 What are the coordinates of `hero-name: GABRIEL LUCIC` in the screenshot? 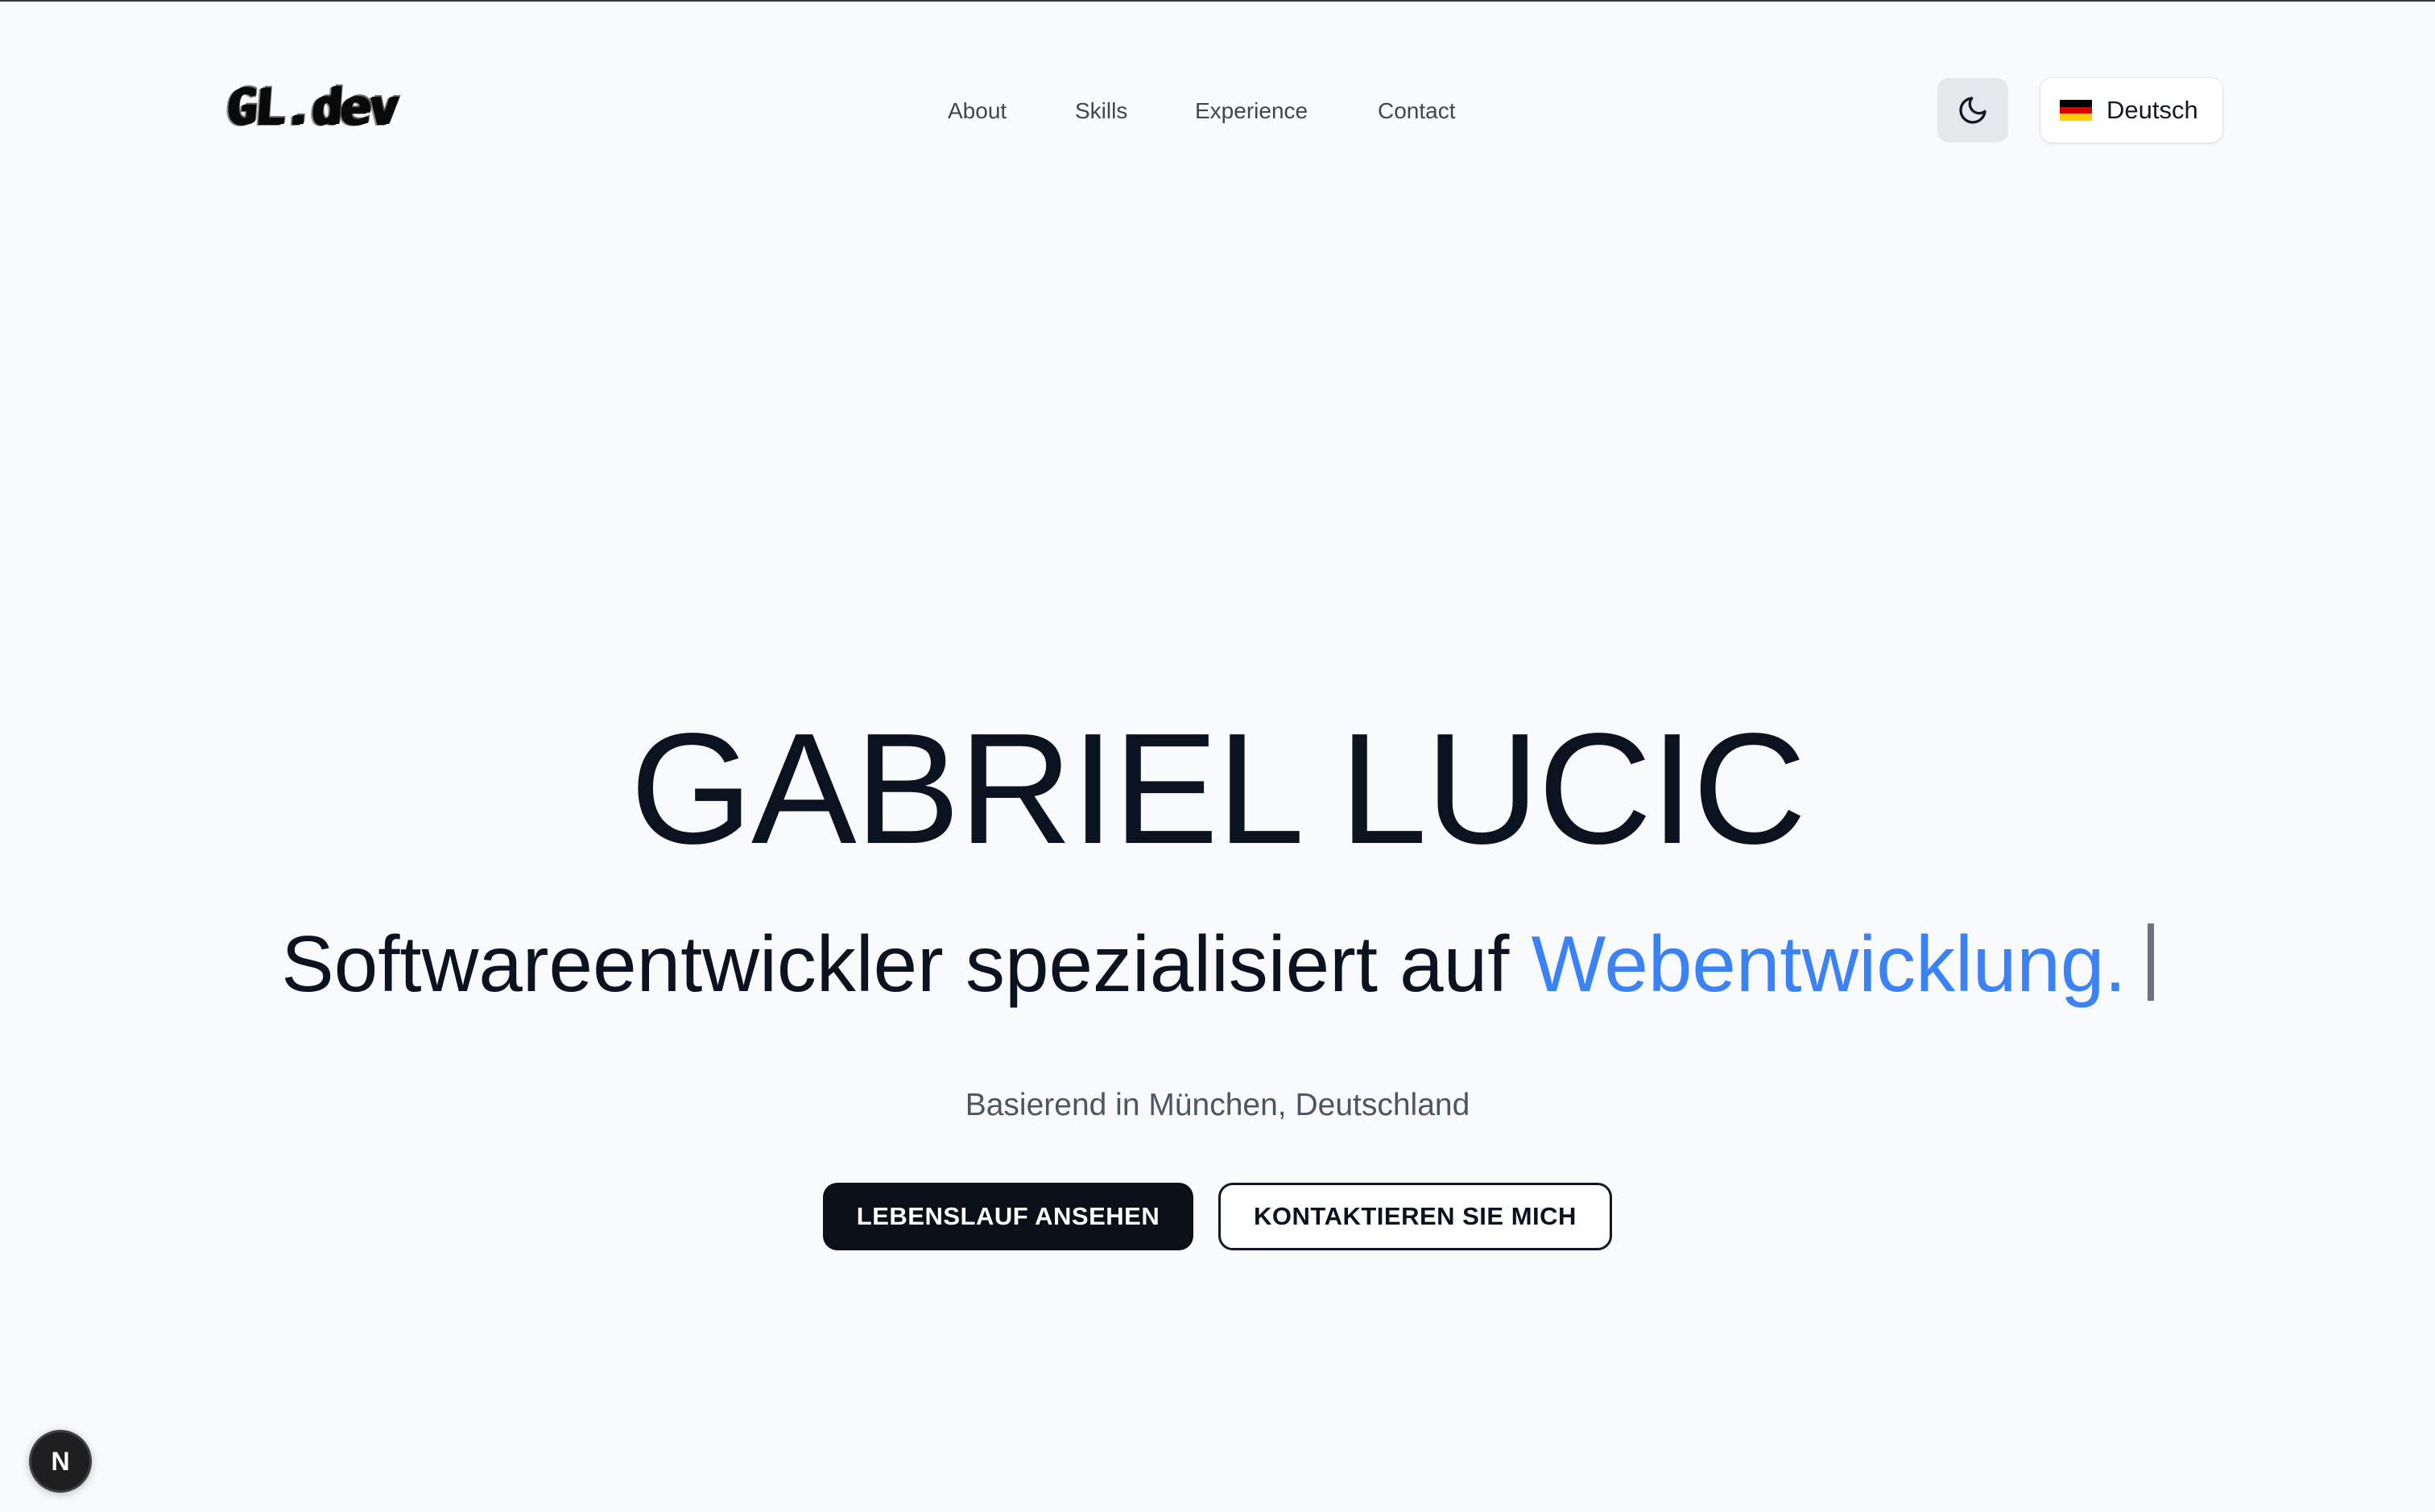 It's located at (1218, 788).